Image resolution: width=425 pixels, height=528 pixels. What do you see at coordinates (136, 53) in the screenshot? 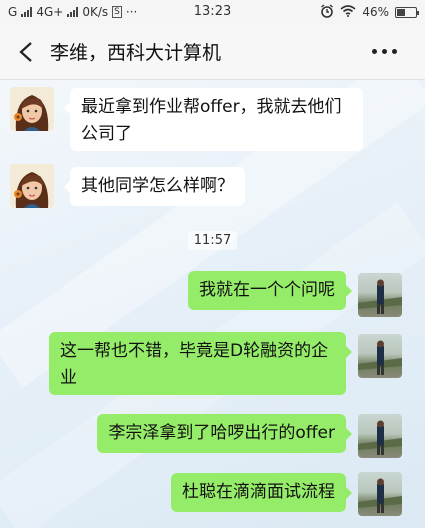
I see `chat-title: 李维，西科大计算机` at bounding box center [136, 53].